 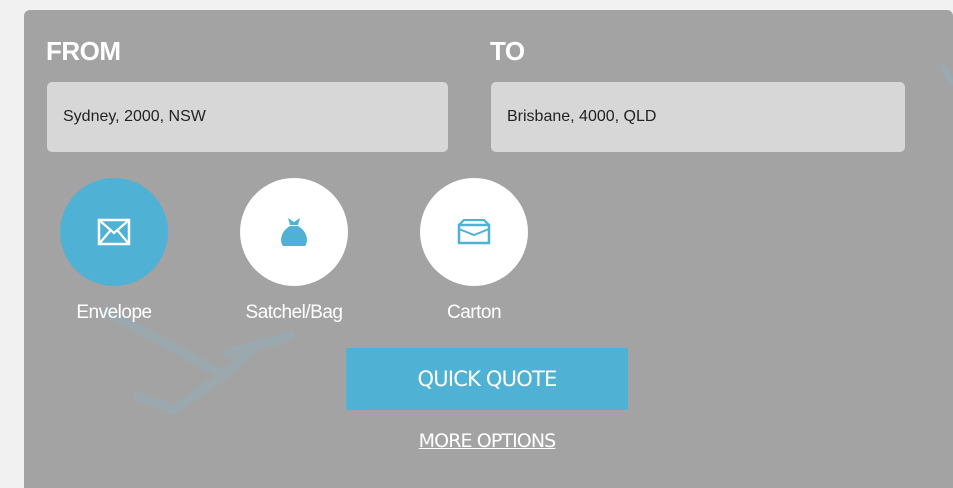 I want to click on carton-option, so click(x=474, y=232).